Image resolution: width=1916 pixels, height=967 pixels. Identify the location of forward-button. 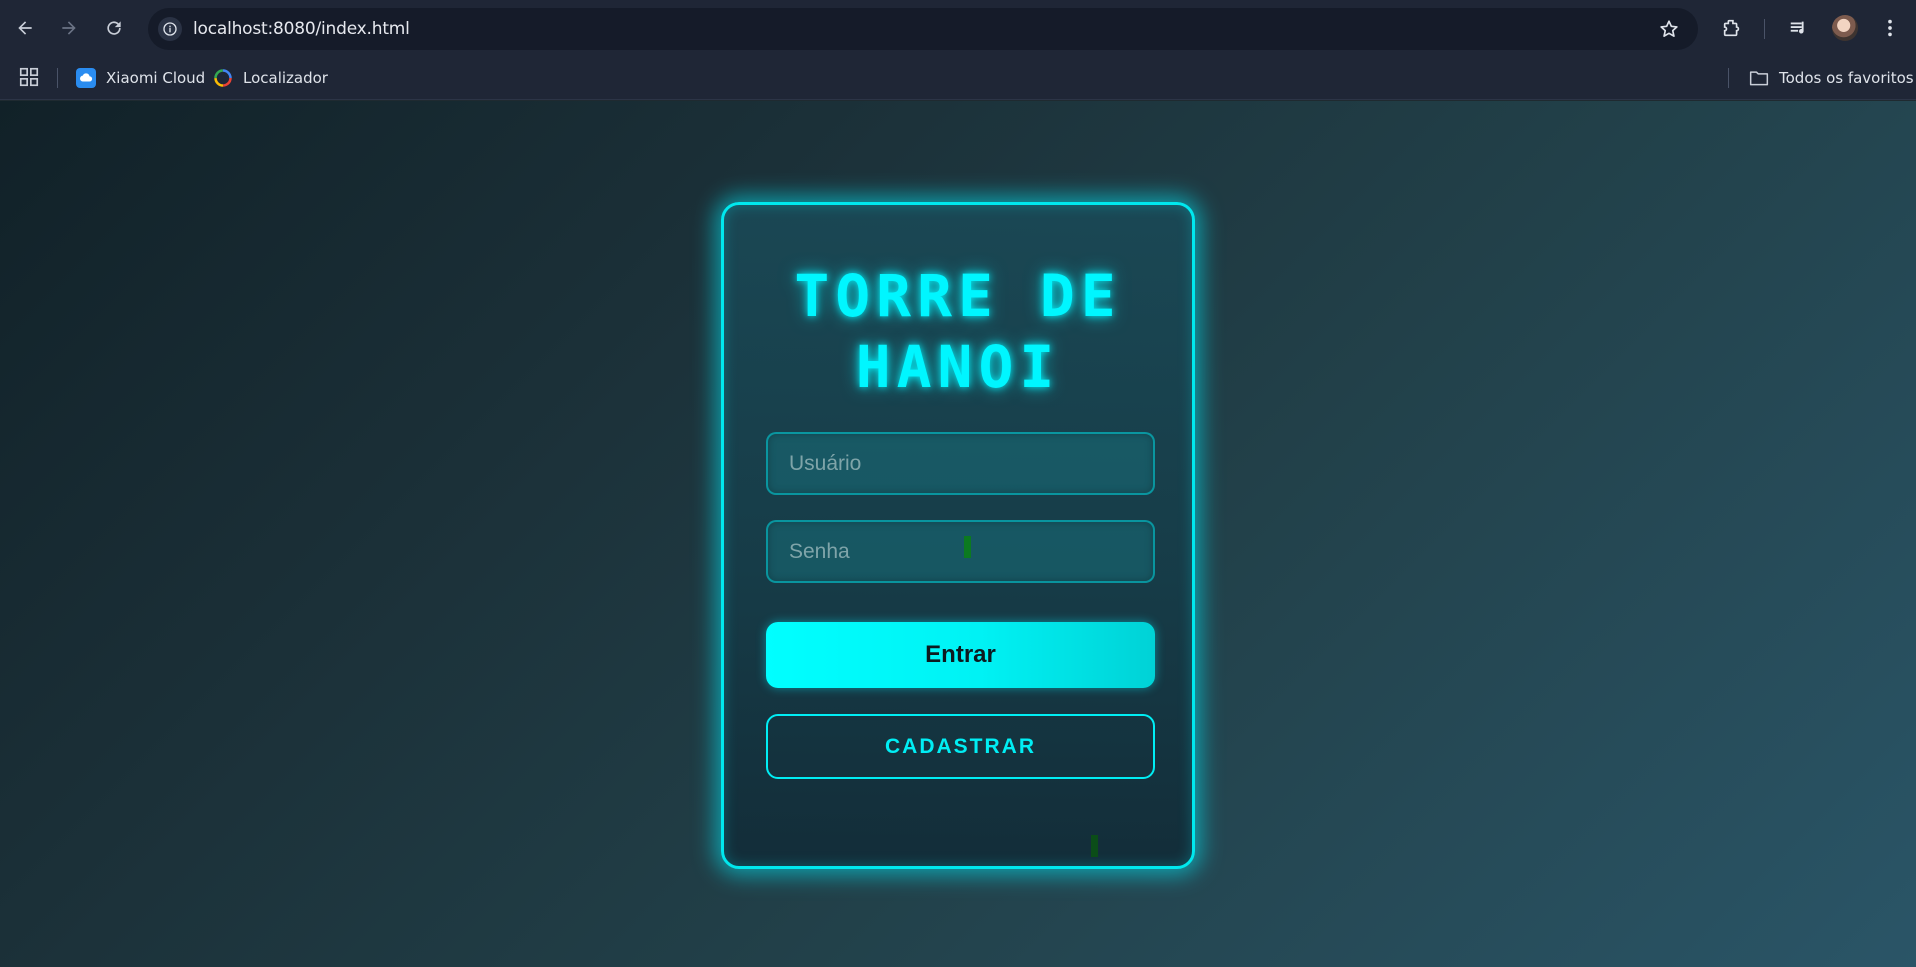
(69, 28).